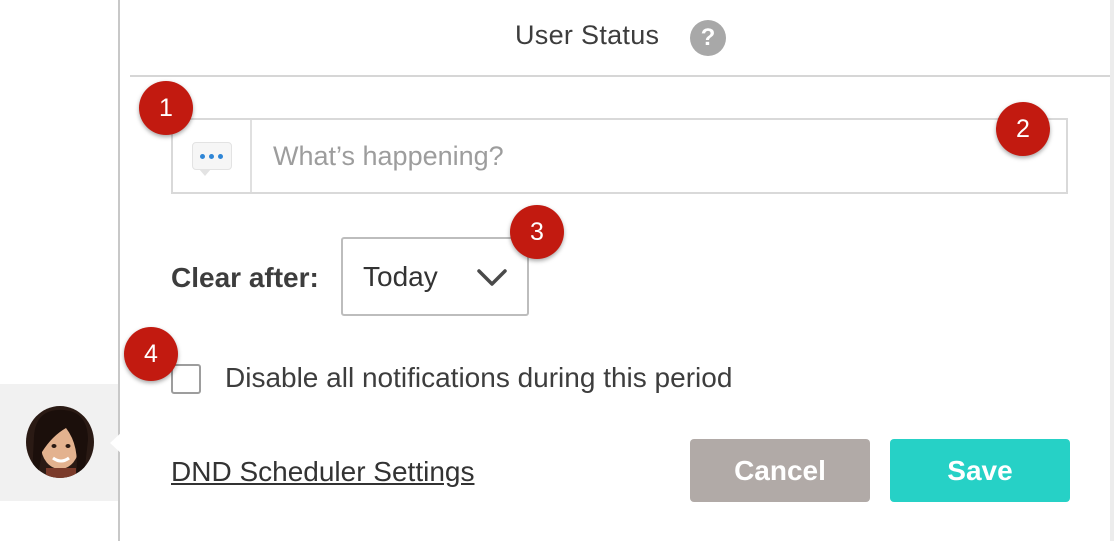  Describe the element at coordinates (492, 277) in the screenshot. I see `chevron-down-icon` at that location.